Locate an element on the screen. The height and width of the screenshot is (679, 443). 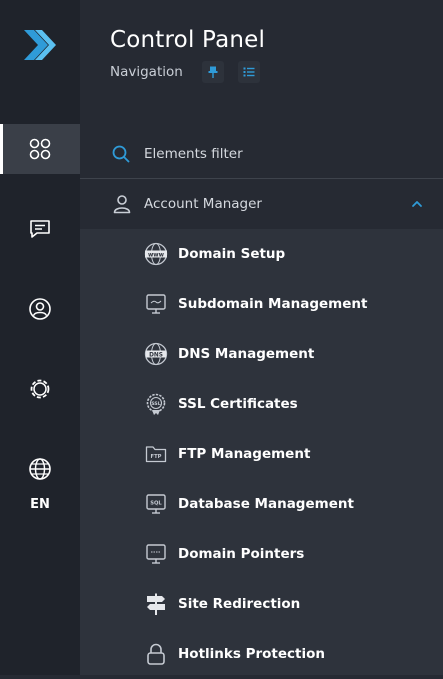
menu-item-label: Domain Setup is located at coordinates (232, 254).